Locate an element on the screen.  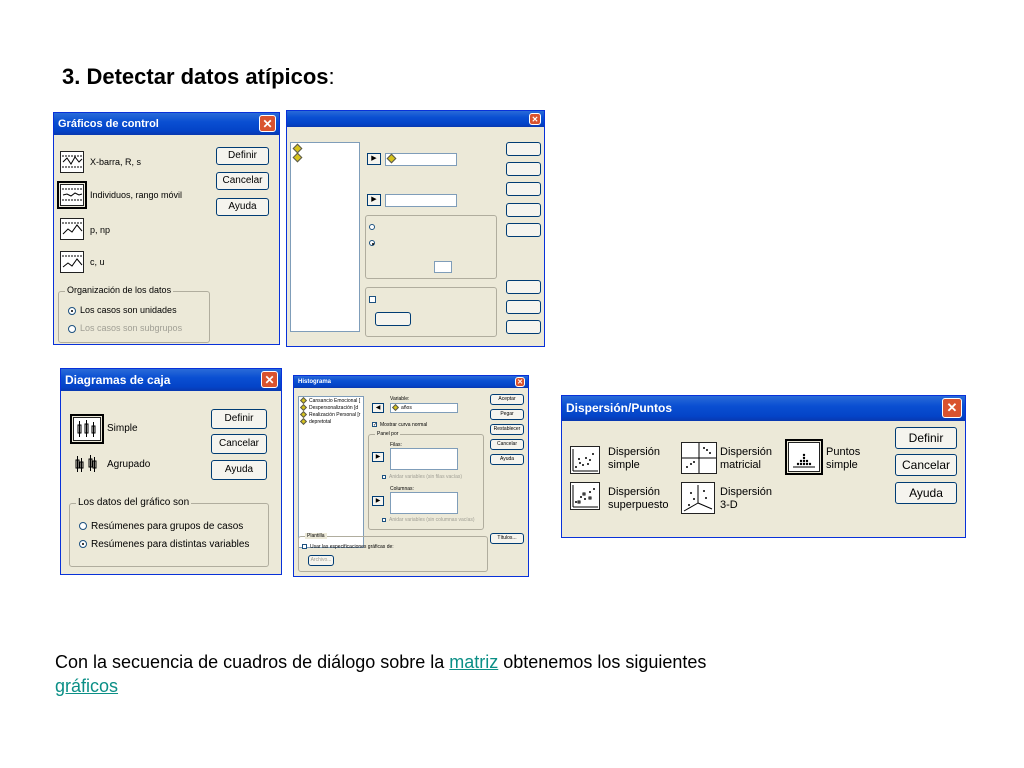
xbar-chart-icon is located at coordinates (72, 162).